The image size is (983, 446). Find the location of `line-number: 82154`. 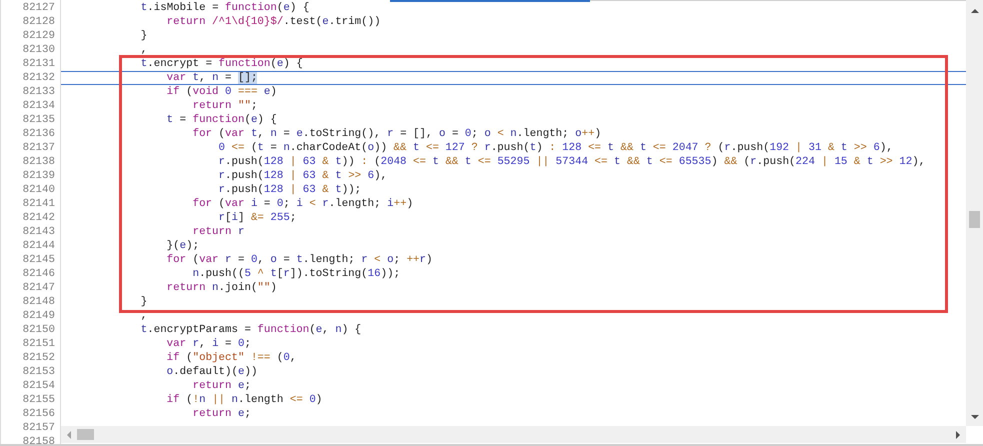

line-number: 82154 is located at coordinates (38, 386).